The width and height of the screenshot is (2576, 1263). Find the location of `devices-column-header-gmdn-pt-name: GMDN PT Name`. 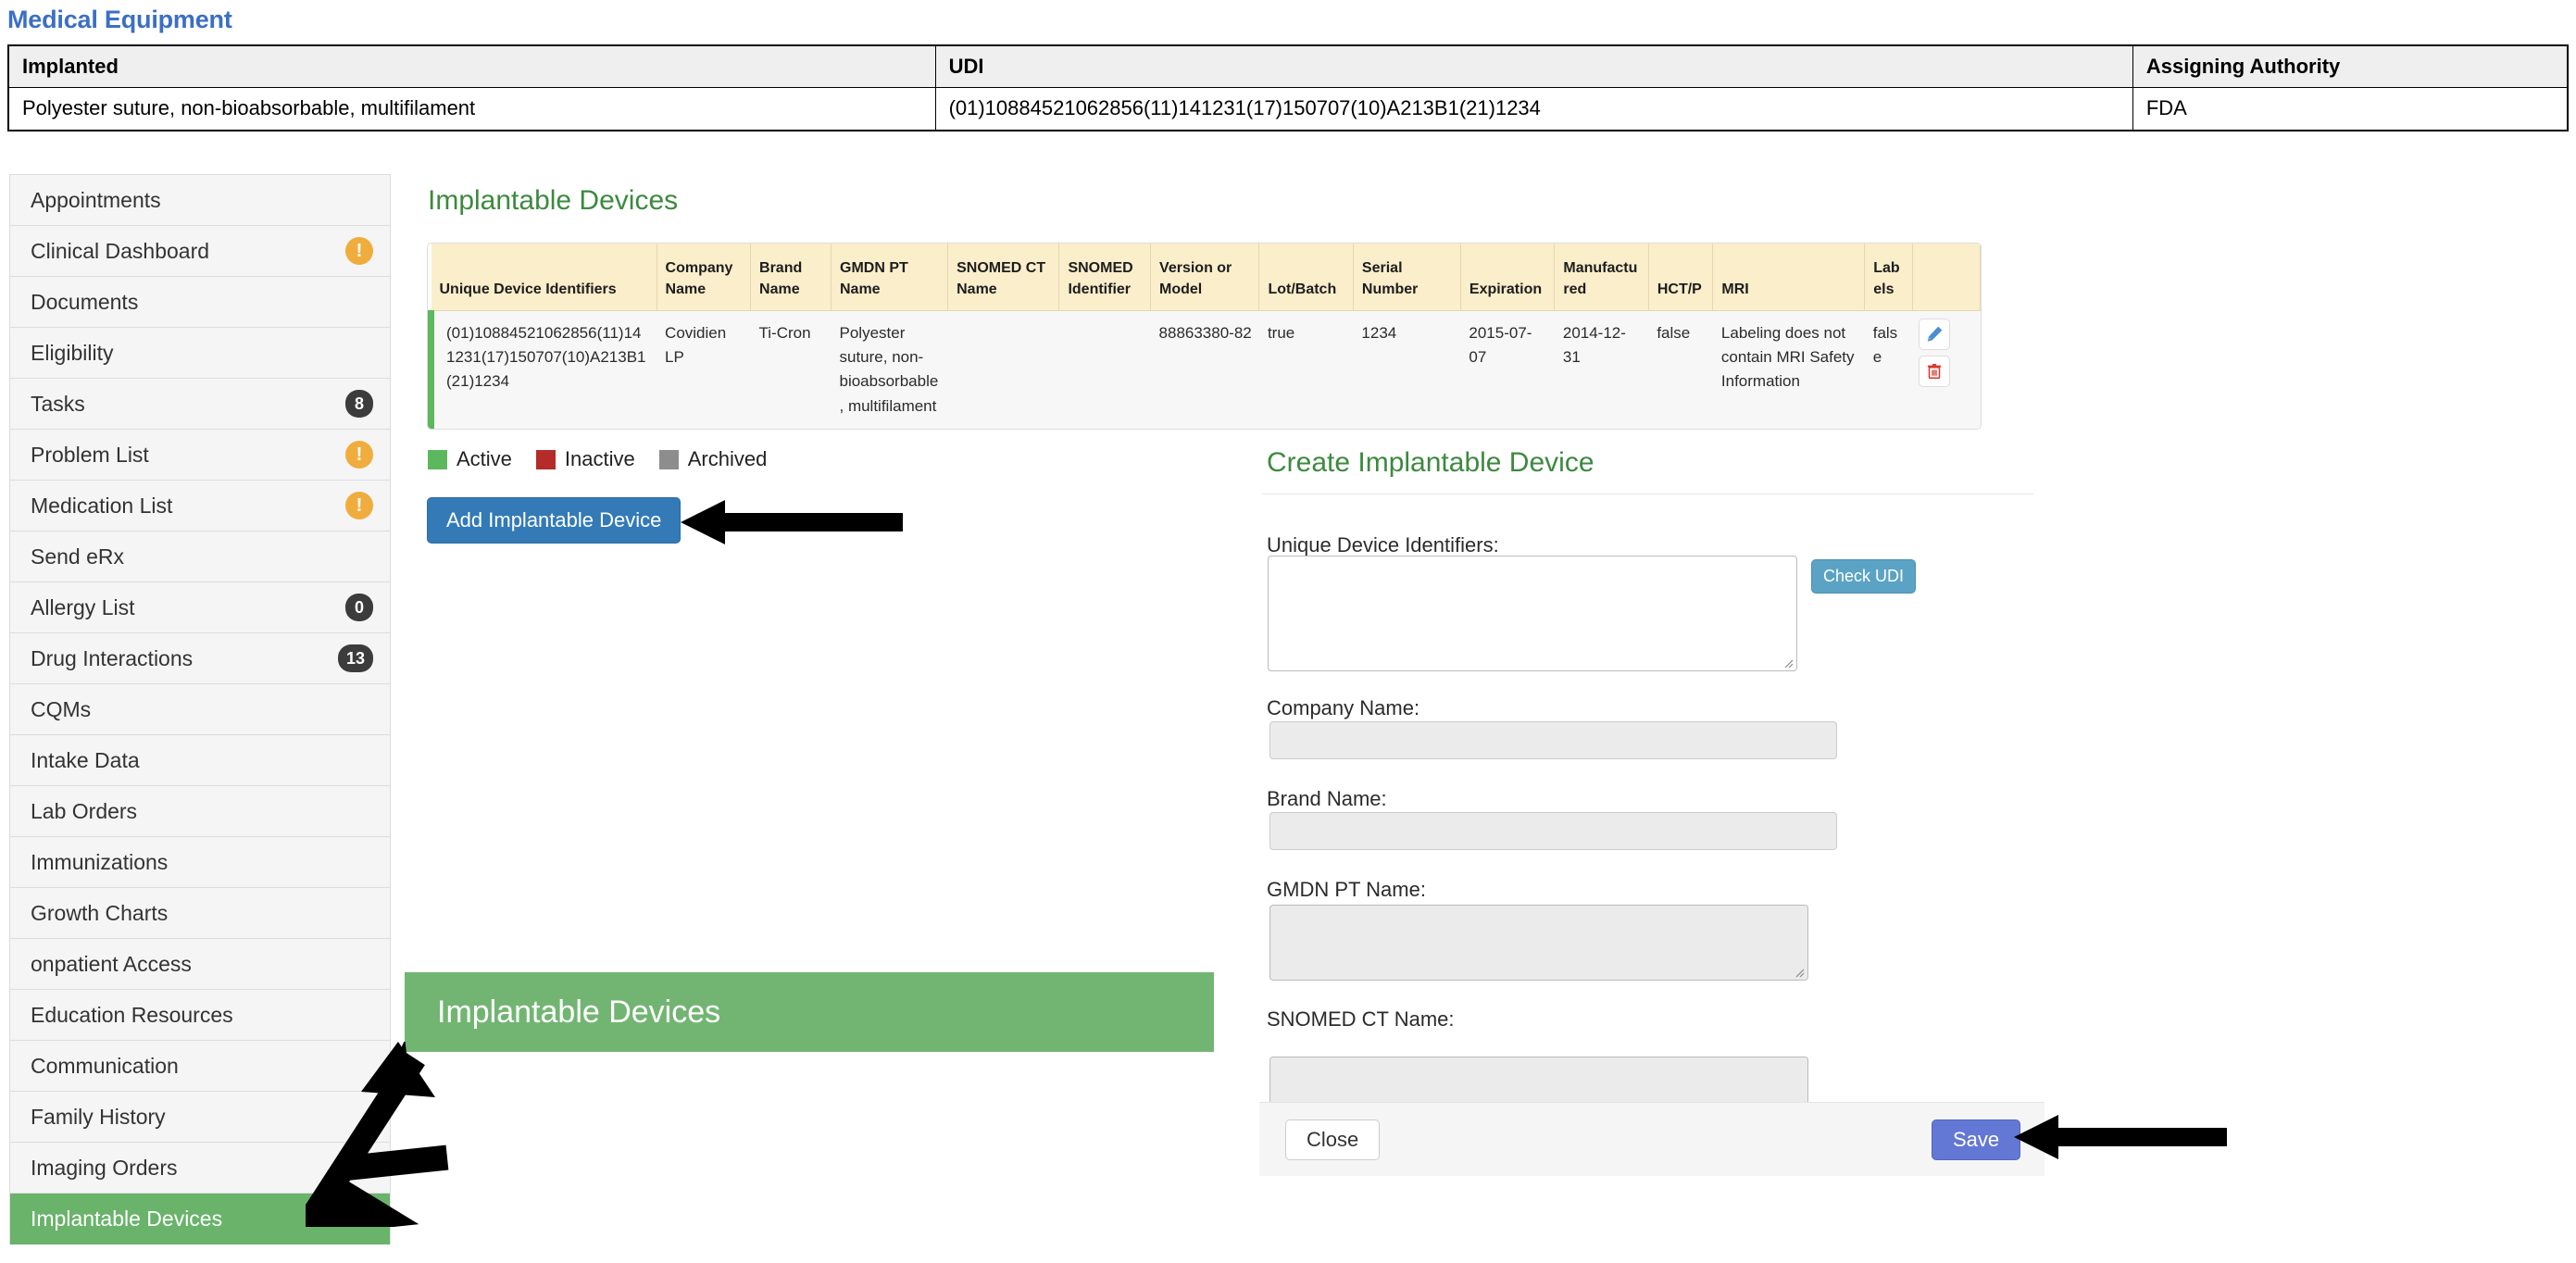

devices-column-header-gmdn-pt-name: GMDN PT Name is located at coordinates (890, 277).